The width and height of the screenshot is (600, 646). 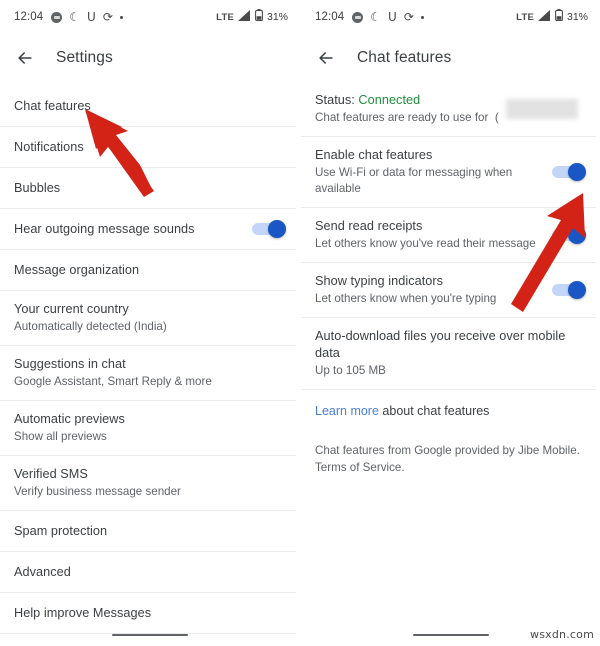 I want to click on learn-more-row: Learn more about chat features, so click(x=450, y=409).